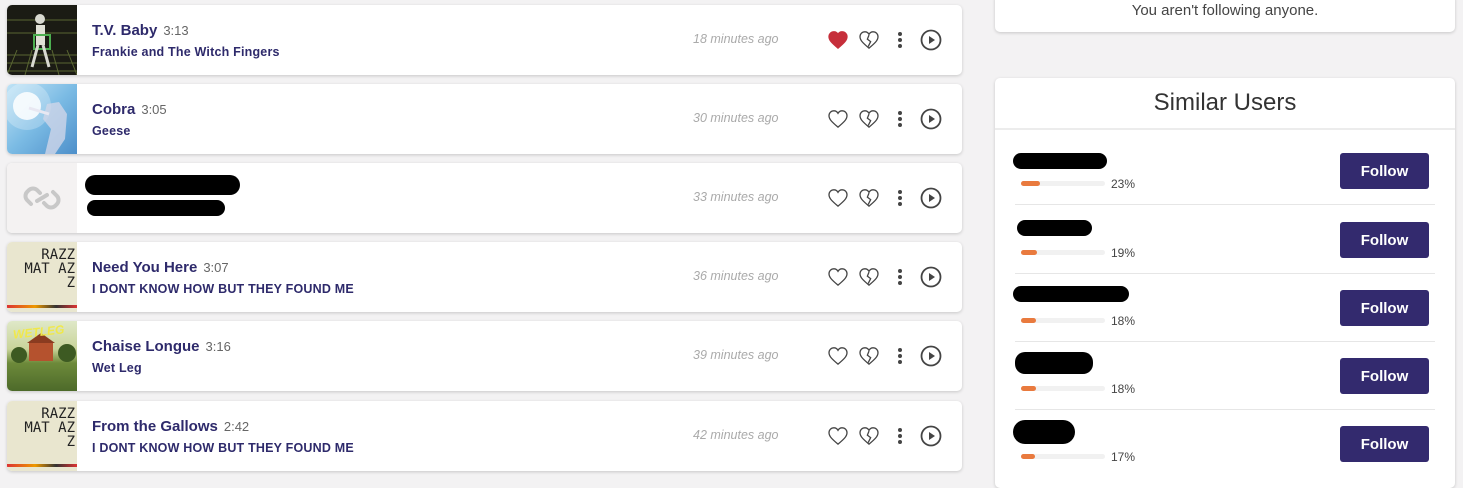 This screenshot has height=488, width=1463. What do you see at coordinates (162, 185) in the screenshot?
I see `redacted-title` at bounding box center [162, 185].